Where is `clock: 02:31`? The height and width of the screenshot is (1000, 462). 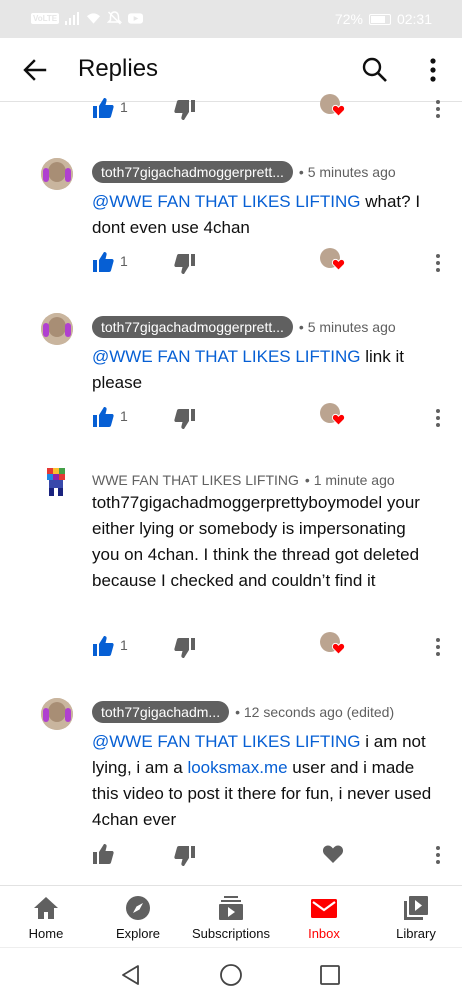 clock: 02:31 is located at coordinates (414, 19).